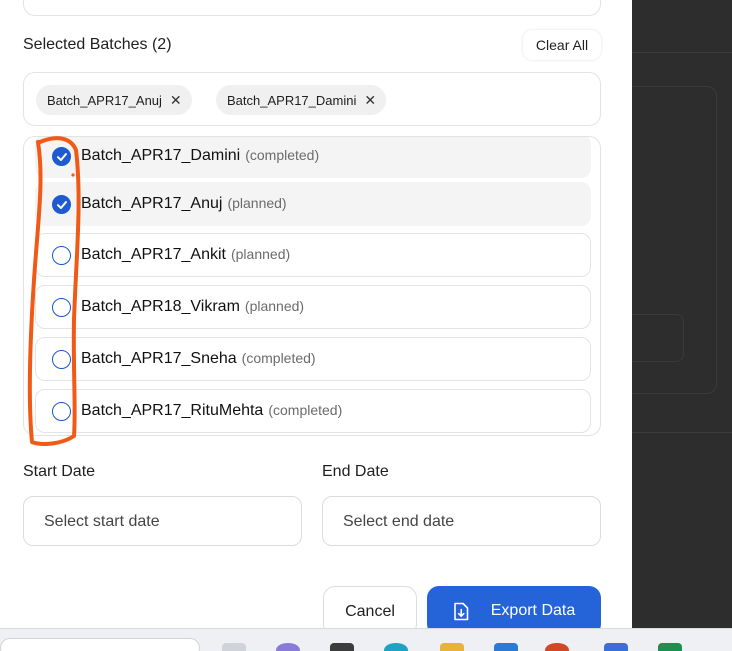  Describe the element at coordinates (292, 100) in the screenshot. I see `chip-label: Batch_APR17_Damini` at that location.